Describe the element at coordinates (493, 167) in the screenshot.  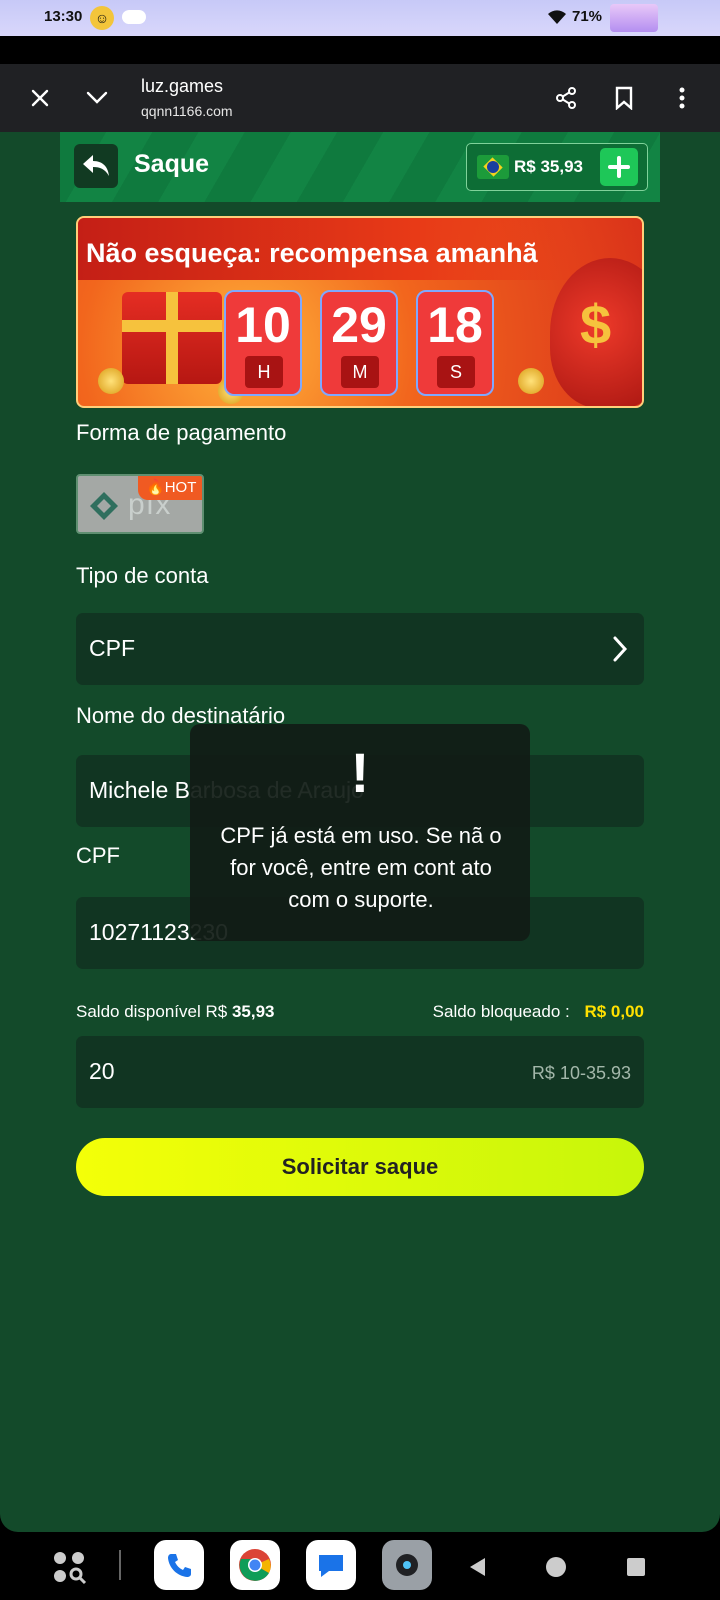
I see `brazil-flag-icon` at that location.